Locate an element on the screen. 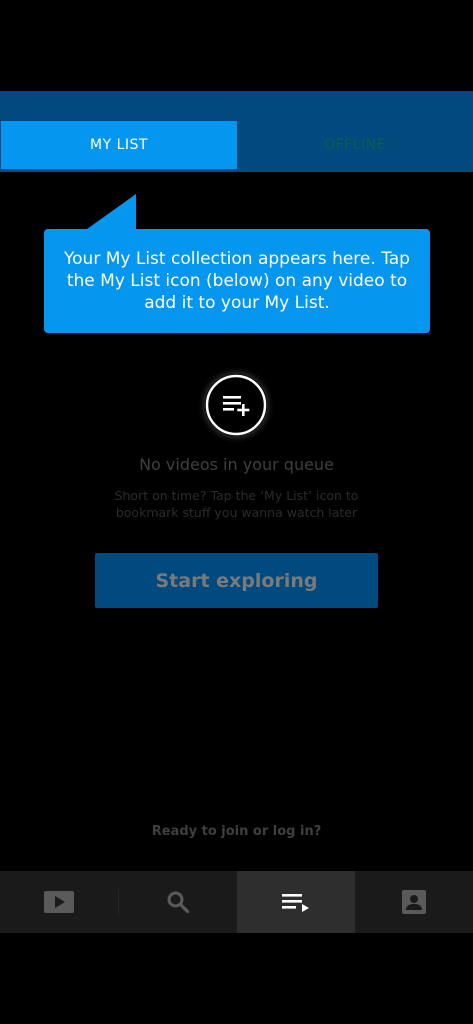 The height and width of the screenshot is (1024, 473). nav-profile is located at coordinates (414, 902).